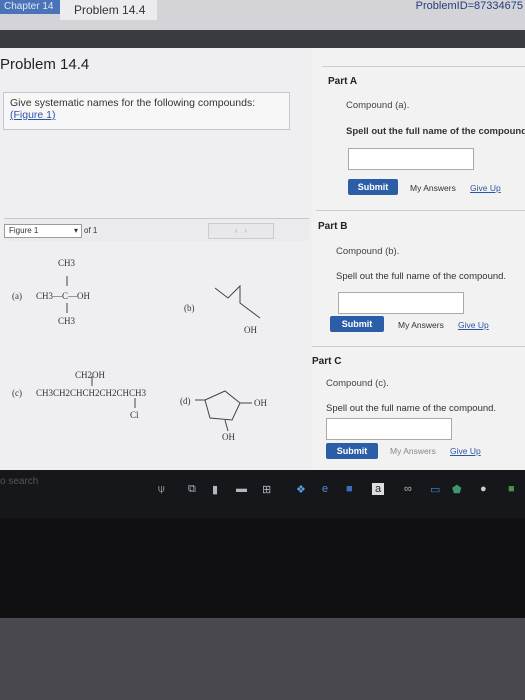  Describe the element at coordinates (352, 451) in the screenshot. I see `part-c-submit-button: Submit` at that location.